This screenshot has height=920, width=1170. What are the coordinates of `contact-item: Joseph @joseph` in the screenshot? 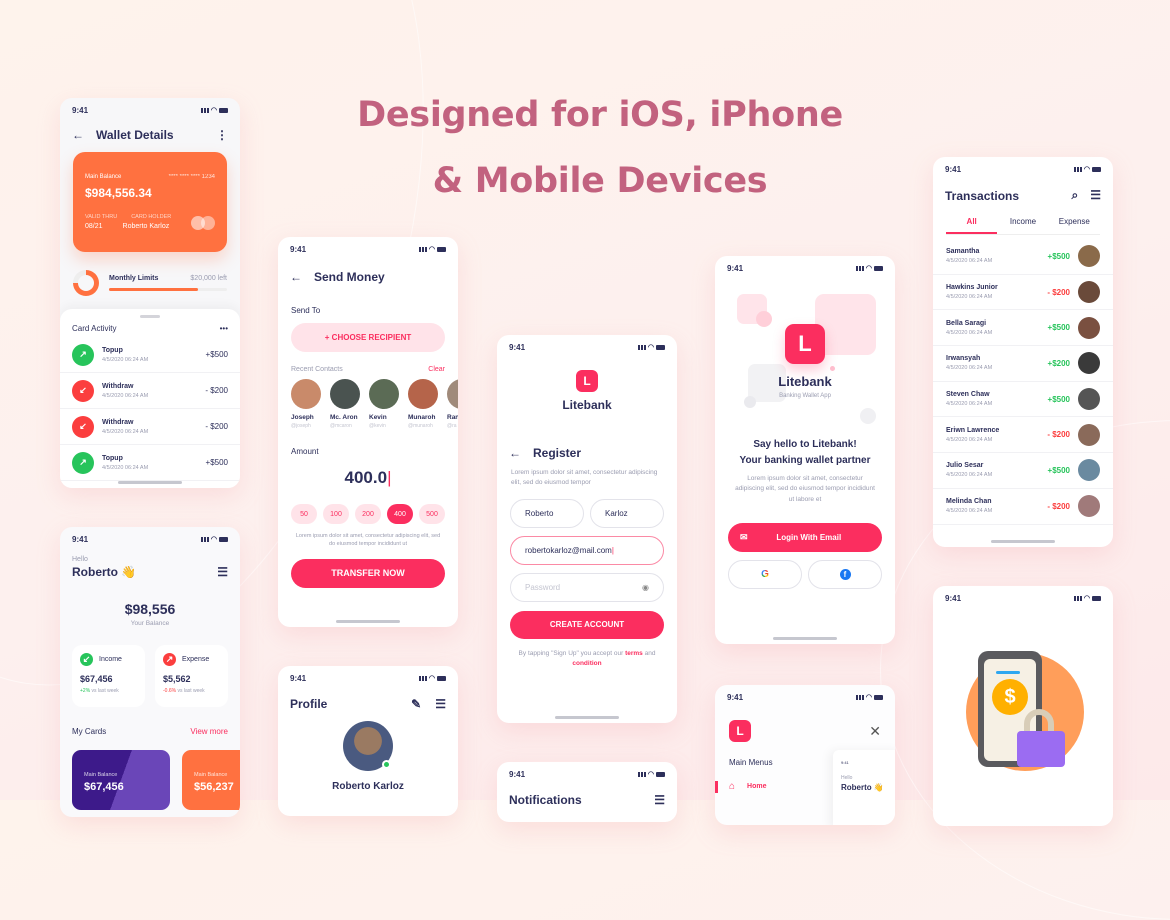 It's located at (306, 404).